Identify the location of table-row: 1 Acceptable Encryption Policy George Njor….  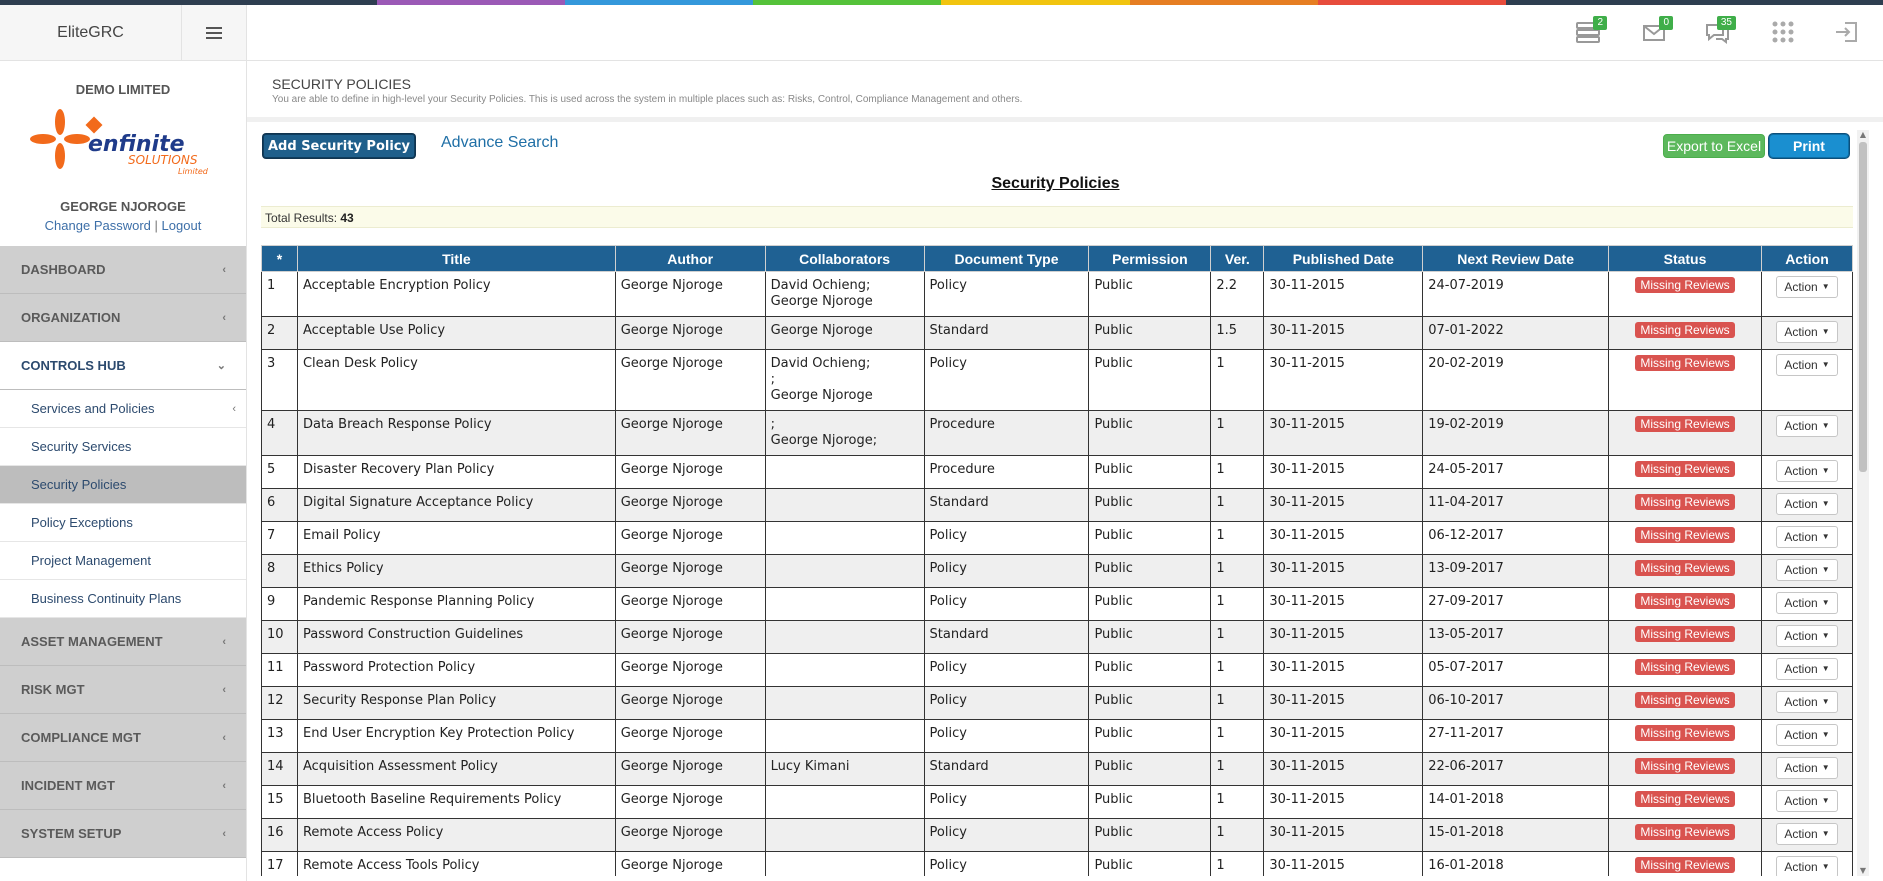
(1057, 294).